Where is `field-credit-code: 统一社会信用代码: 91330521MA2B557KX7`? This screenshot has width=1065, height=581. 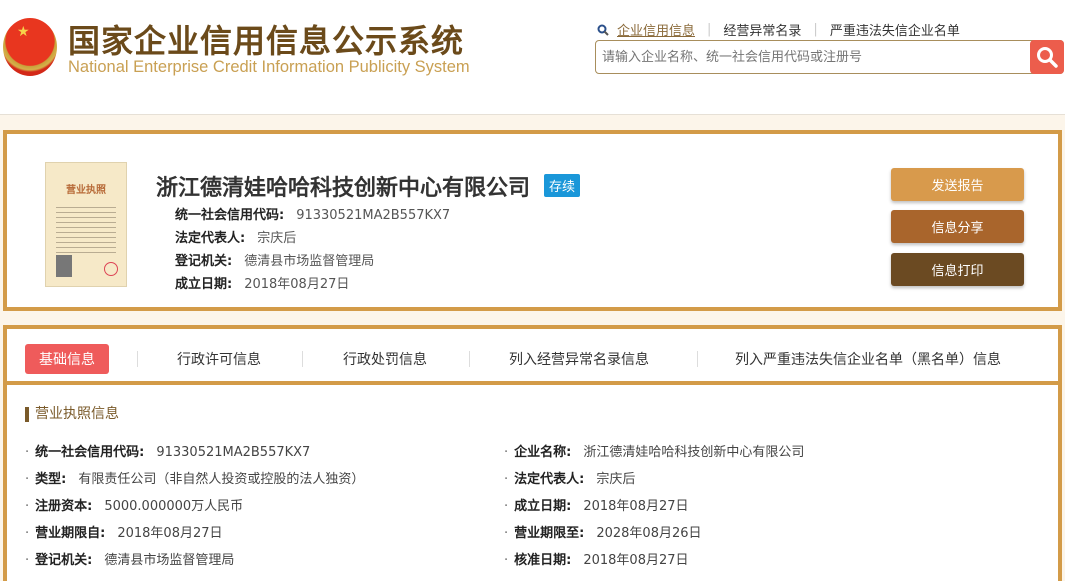 field-credit-code: 统一社会信用代码: 91330521MA2B557KX7 is located at coordinates (312, 213).